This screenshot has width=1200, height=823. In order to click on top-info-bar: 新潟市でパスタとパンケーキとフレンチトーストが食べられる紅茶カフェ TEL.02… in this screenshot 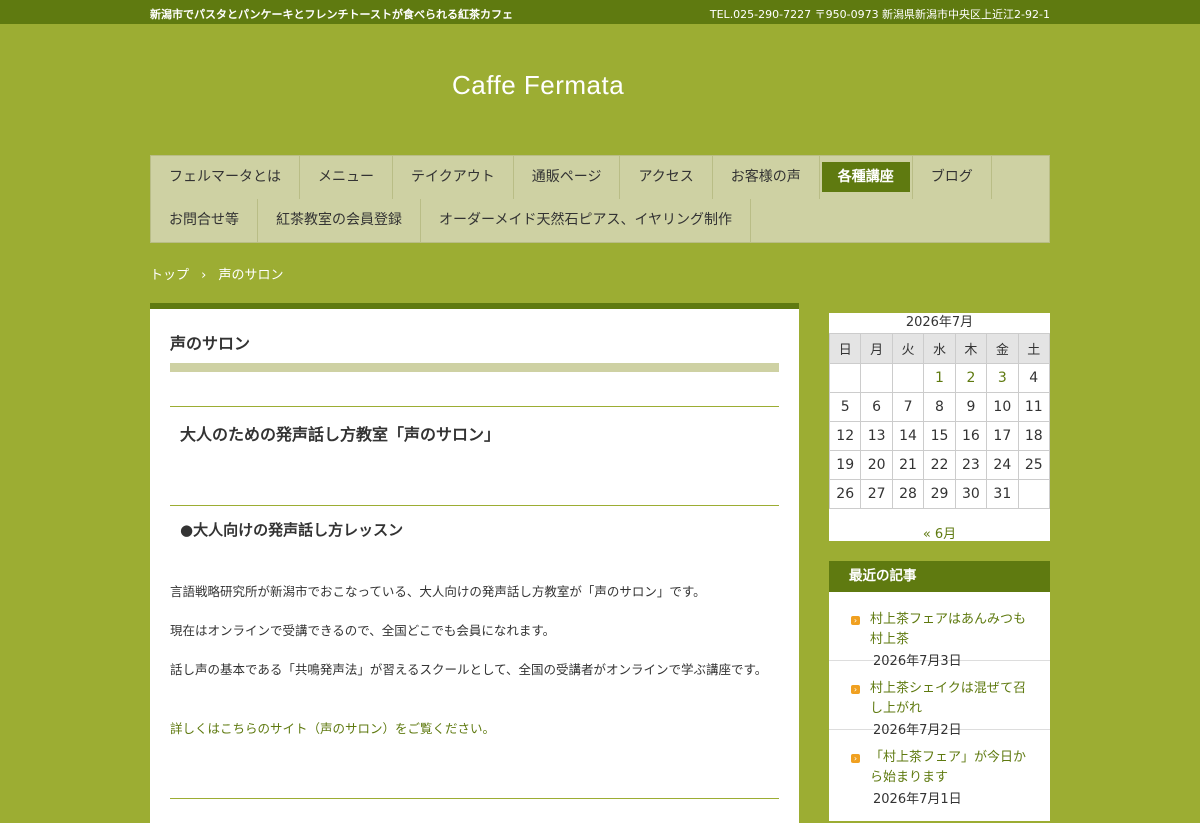, I will do `click(600, 12)`.